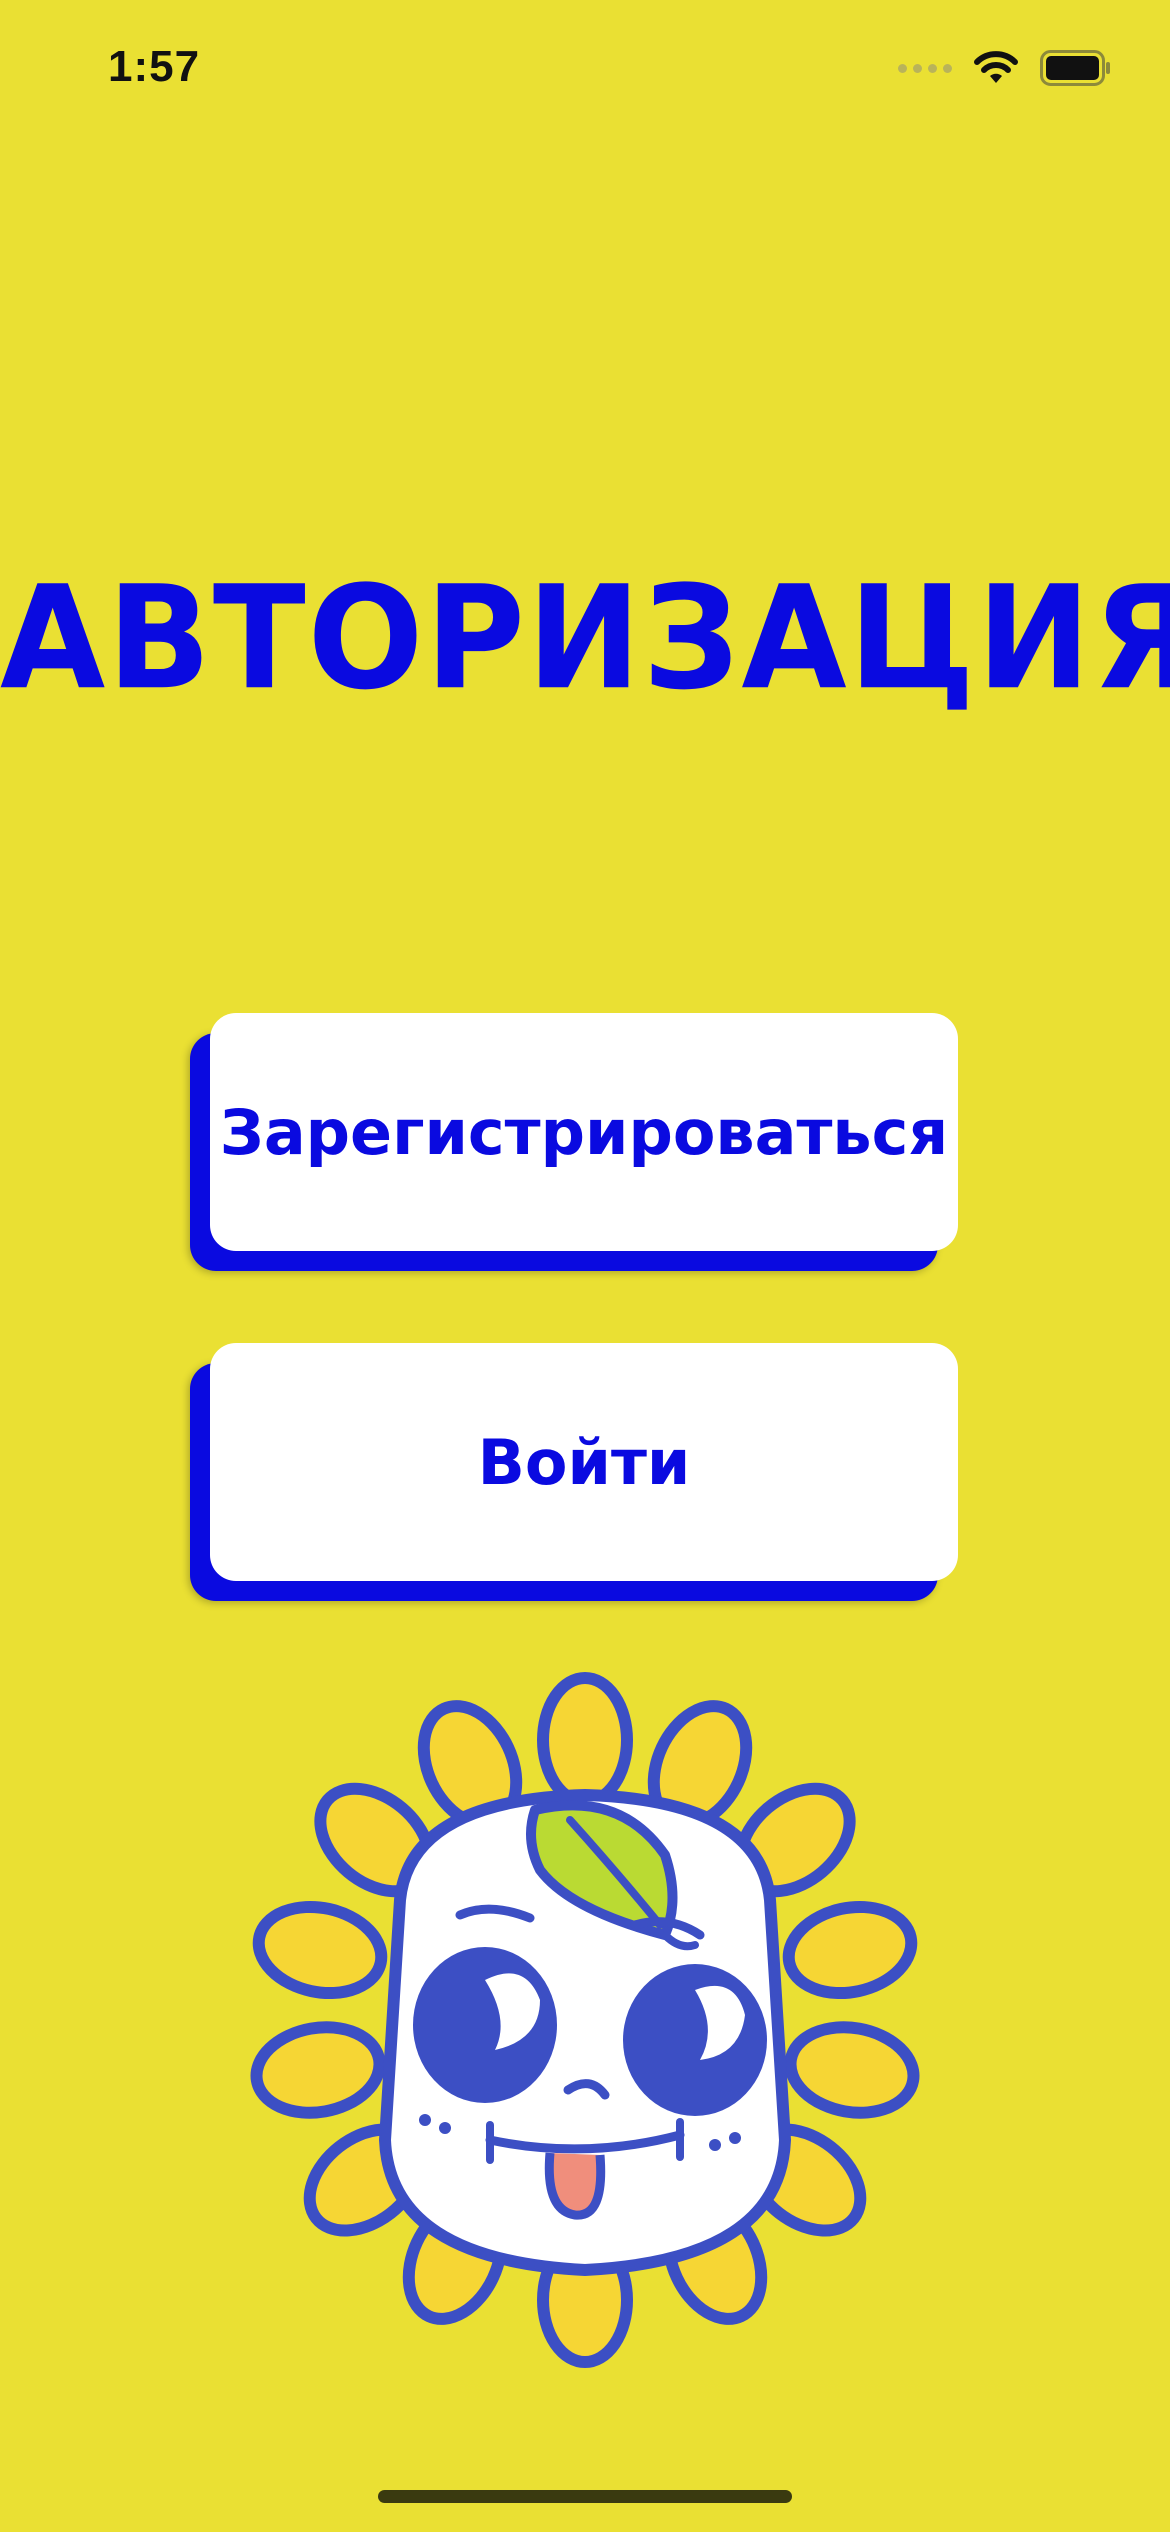  I want to click on login-button: Войти, so click(584, 1462).